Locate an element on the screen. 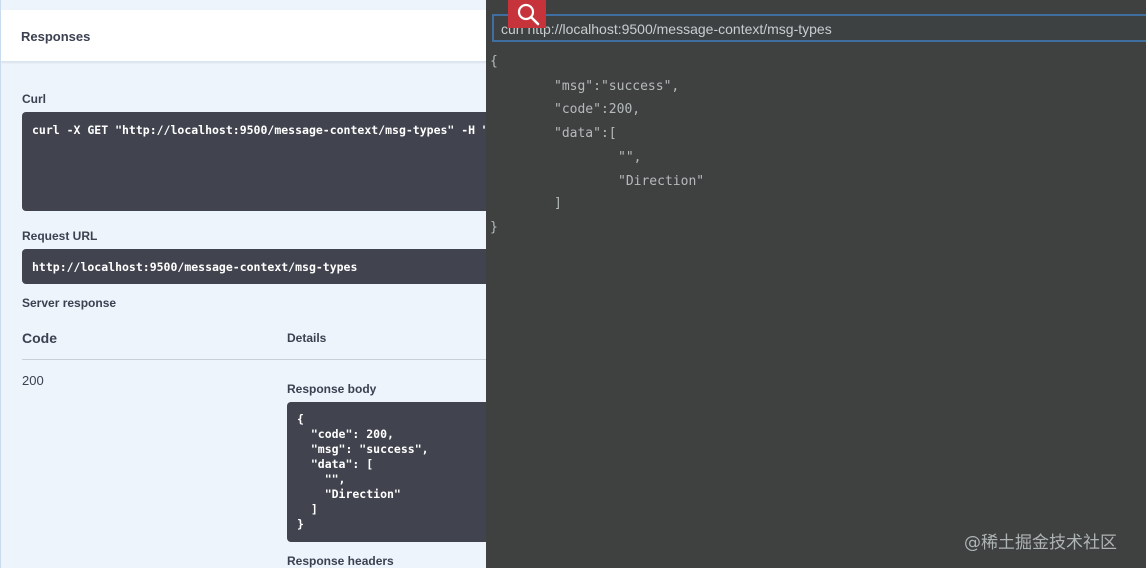 Image resolution: width=1146 pixels, height=568 pixels. table-divider is located at coordinates (254, 359).